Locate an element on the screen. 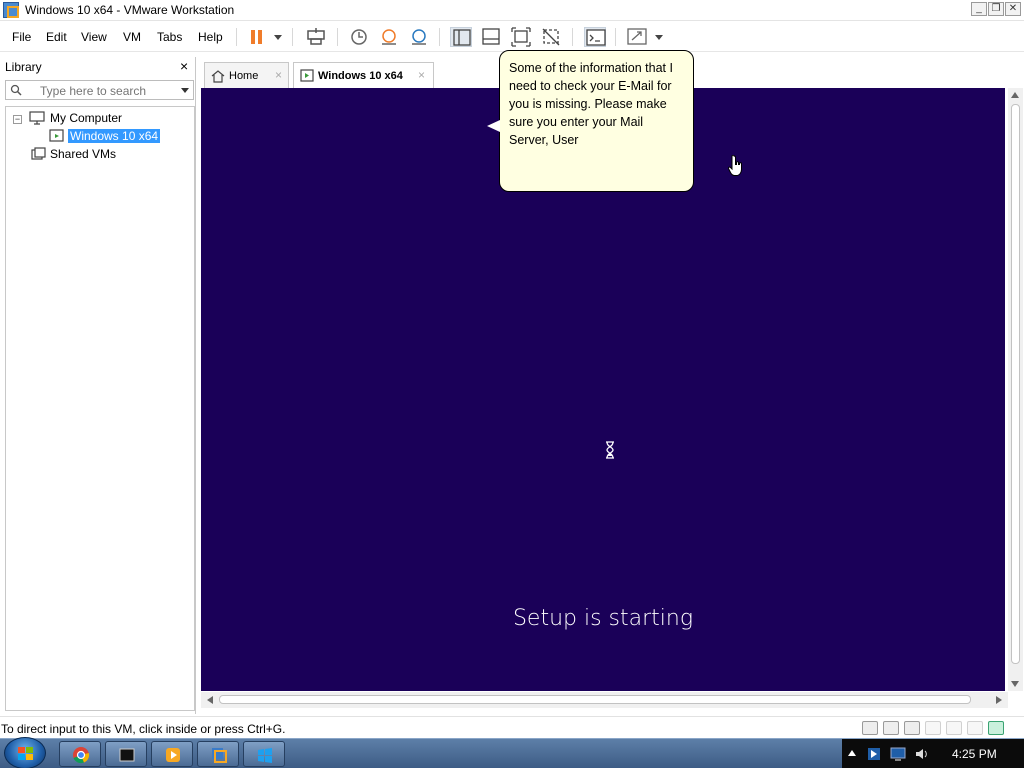  windows-icon is located at coordinates (264, 754).